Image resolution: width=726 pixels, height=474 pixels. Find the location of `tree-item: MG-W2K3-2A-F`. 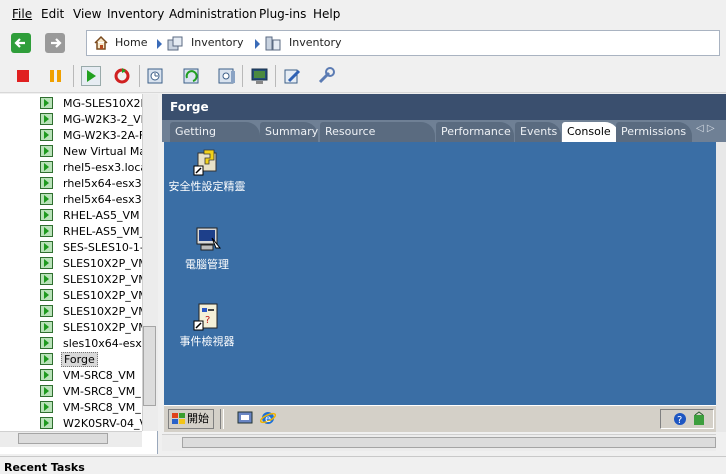

tree-item: MG-W2K3-2A-F is located at coordinates (91, 136).